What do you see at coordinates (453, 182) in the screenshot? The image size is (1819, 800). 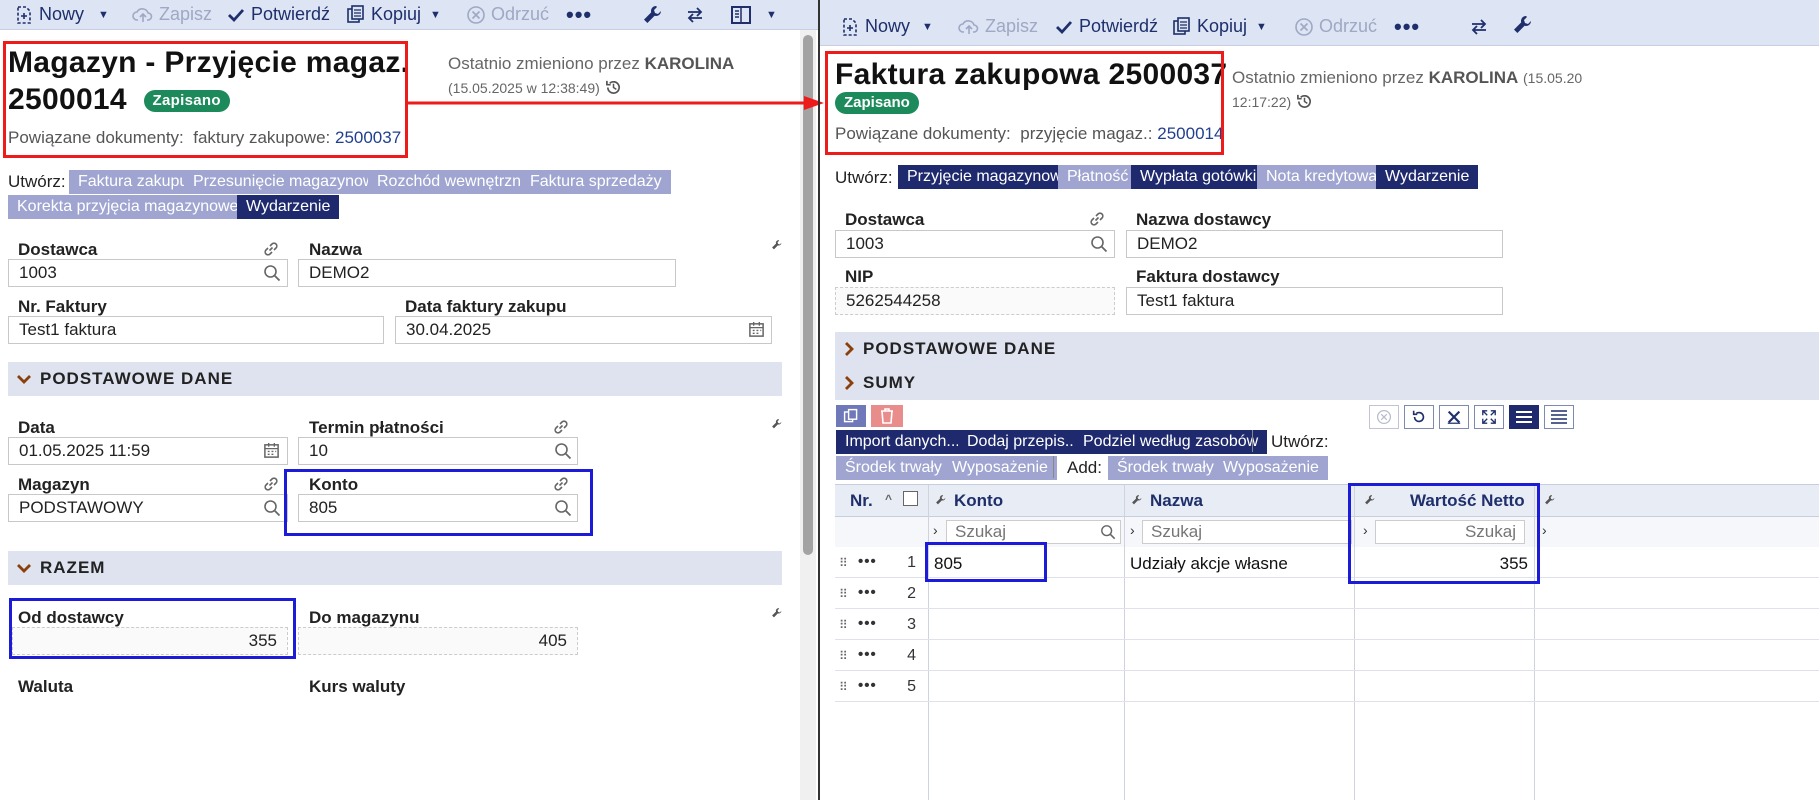 I see `create-internal-issue-button: Rozchód wewnętrzny` at bounding box center [453, 182].